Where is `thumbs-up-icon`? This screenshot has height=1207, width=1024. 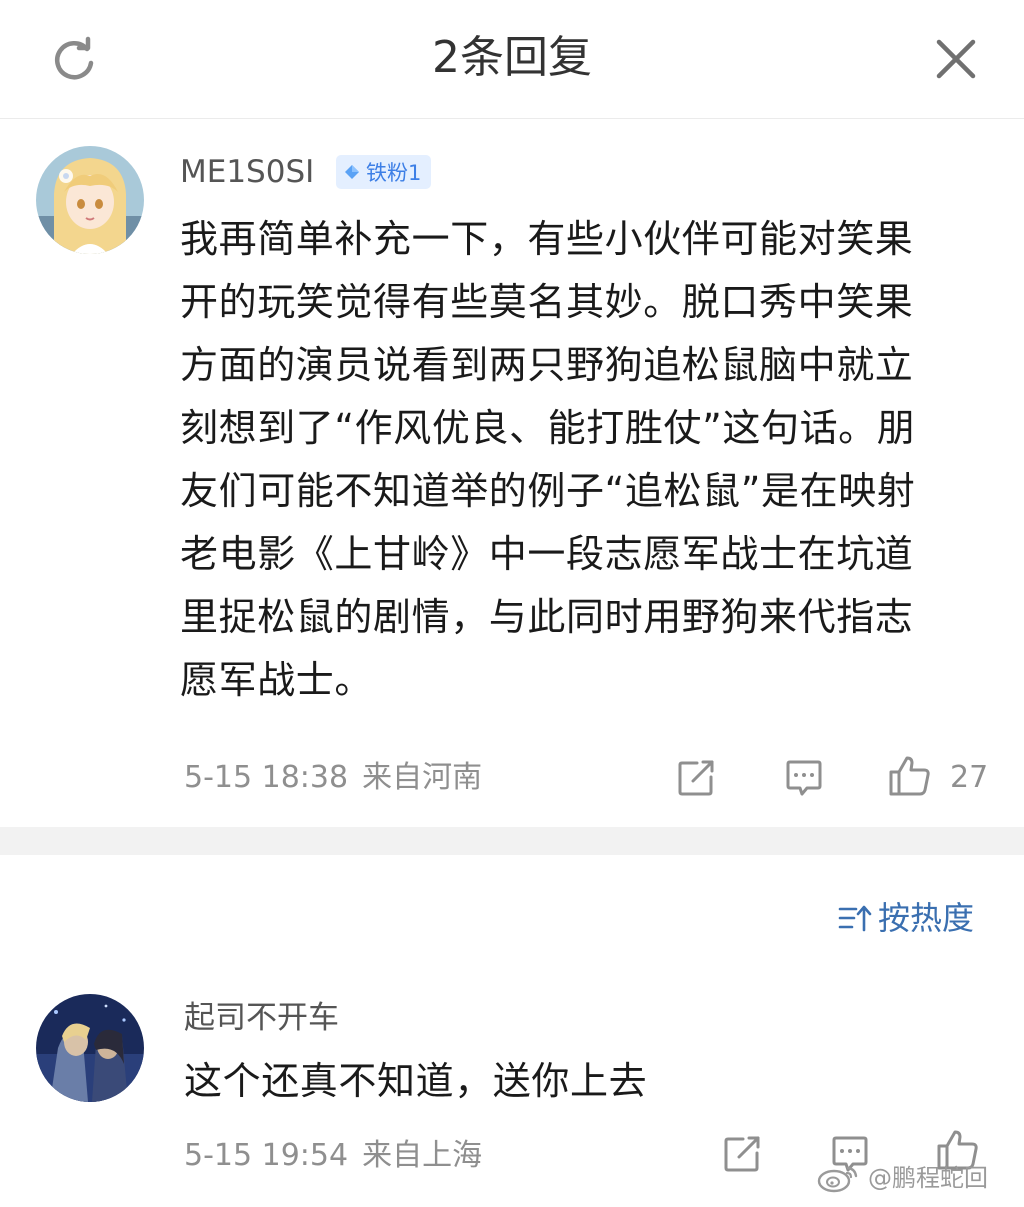 thumbs-up-icon is located at coordinates (909, 776).